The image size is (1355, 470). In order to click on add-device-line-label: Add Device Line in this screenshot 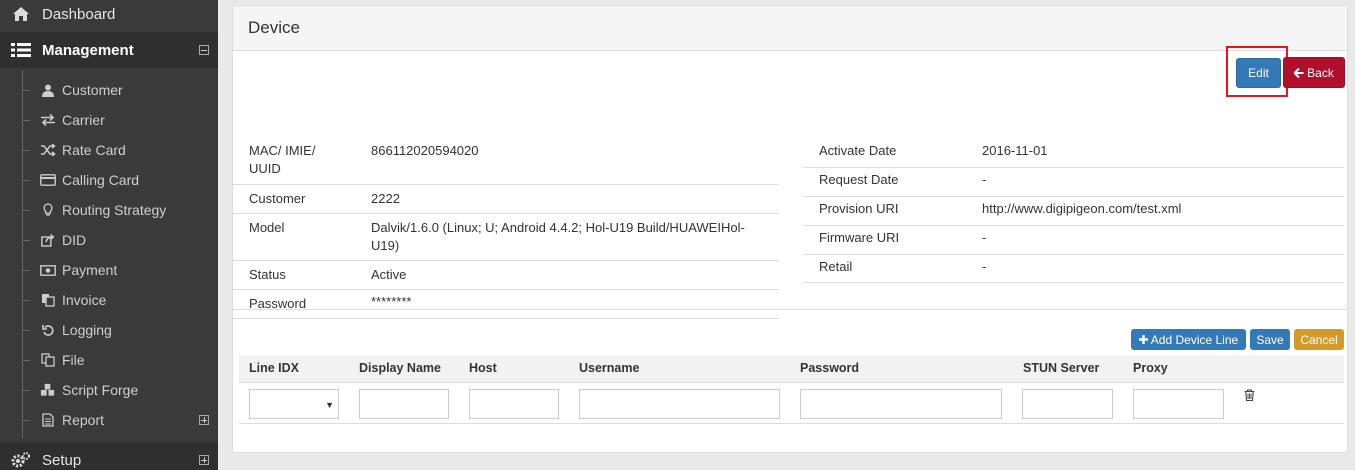, I will do `click(1194, 339)`.